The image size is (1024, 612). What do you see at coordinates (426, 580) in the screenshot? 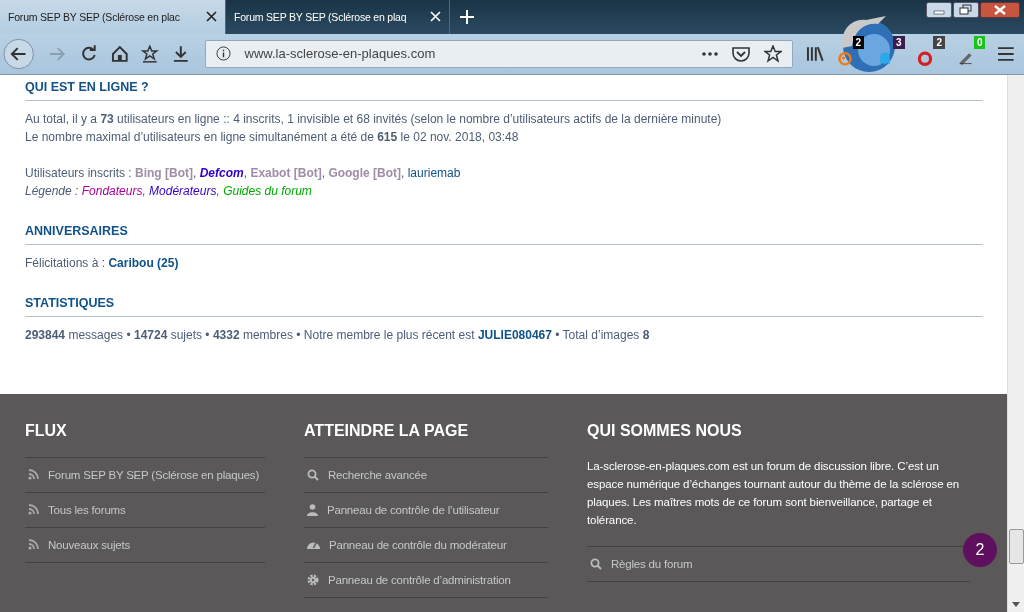
I see `footer-link: Panneau de contrôle d’administration` at bounding box center [426, 580].